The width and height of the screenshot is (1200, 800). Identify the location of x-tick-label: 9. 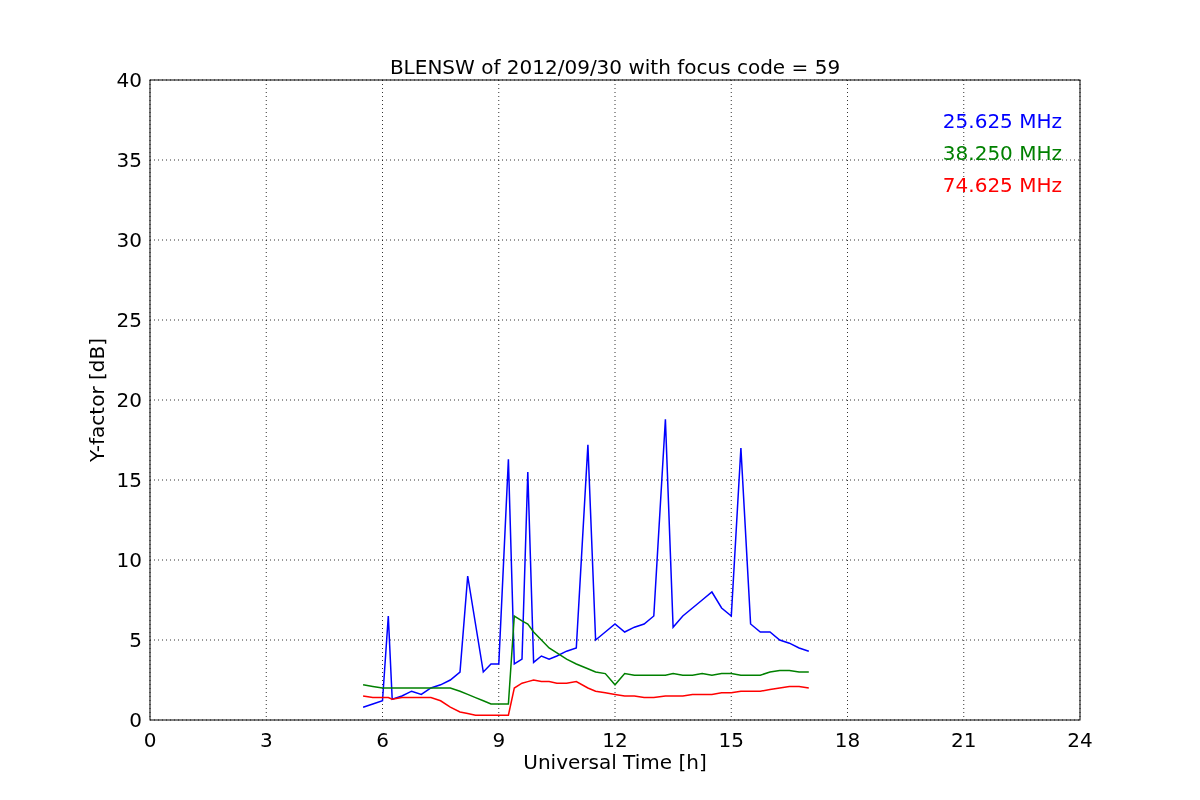
(499, 740).